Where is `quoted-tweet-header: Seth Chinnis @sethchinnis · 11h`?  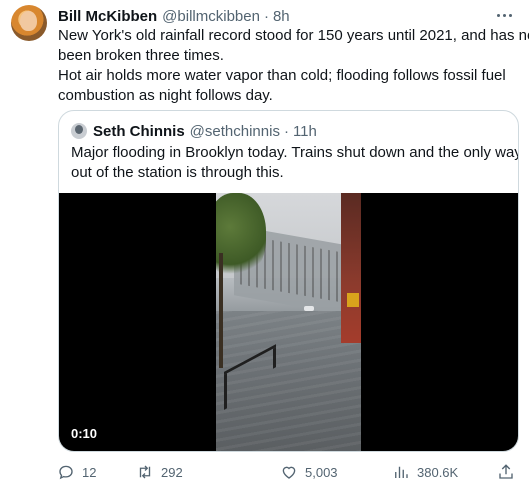
quoted-tweet-header: Seth Chinnis @sethchinnis · 11h is located at coordinates (194, 131).